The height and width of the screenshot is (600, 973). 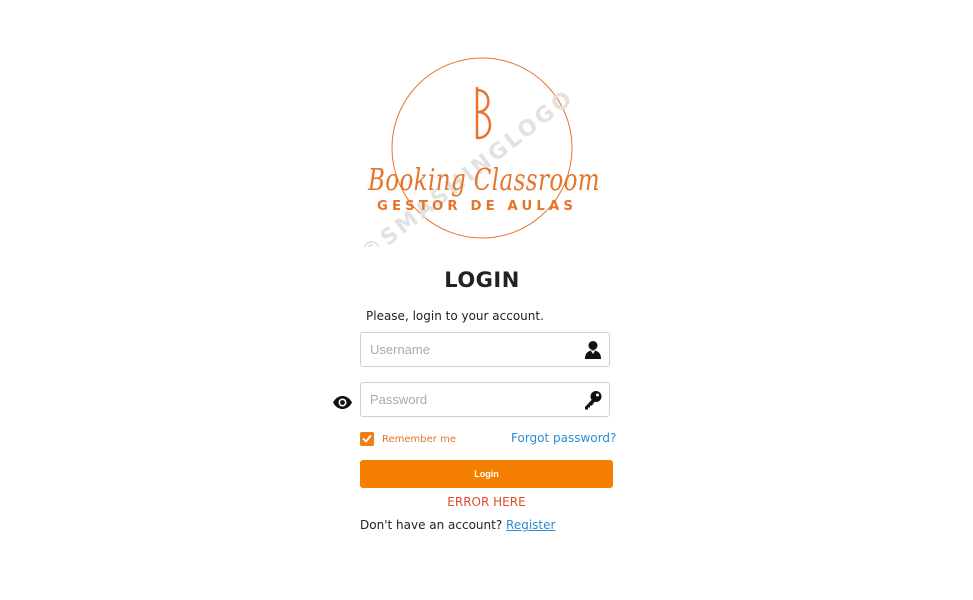 I want to click on key-icon, so click(x=593, y=400).